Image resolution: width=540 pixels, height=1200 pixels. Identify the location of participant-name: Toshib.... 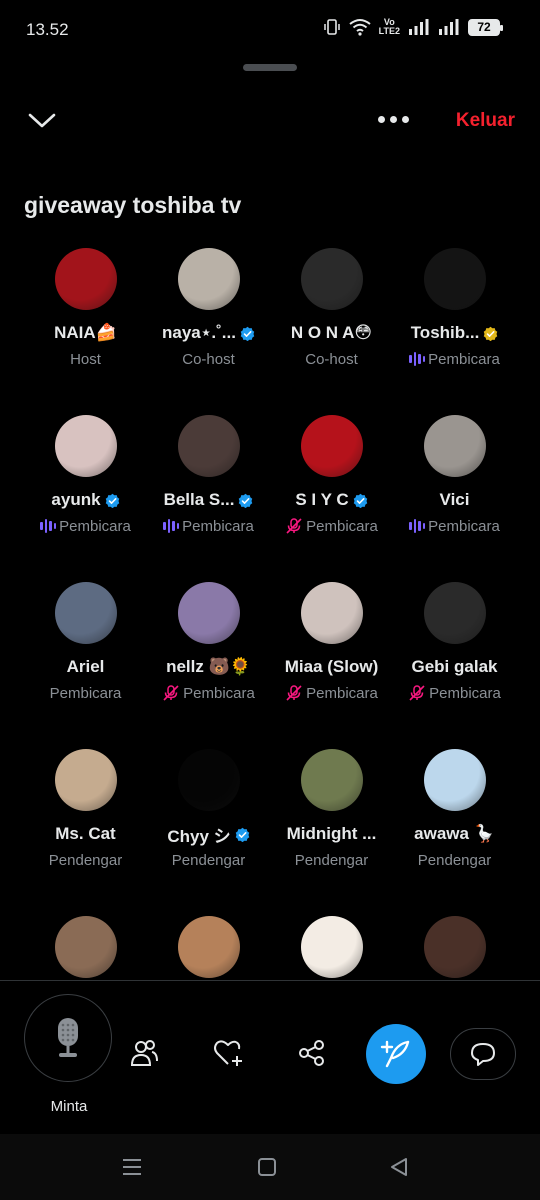
(454, 333).